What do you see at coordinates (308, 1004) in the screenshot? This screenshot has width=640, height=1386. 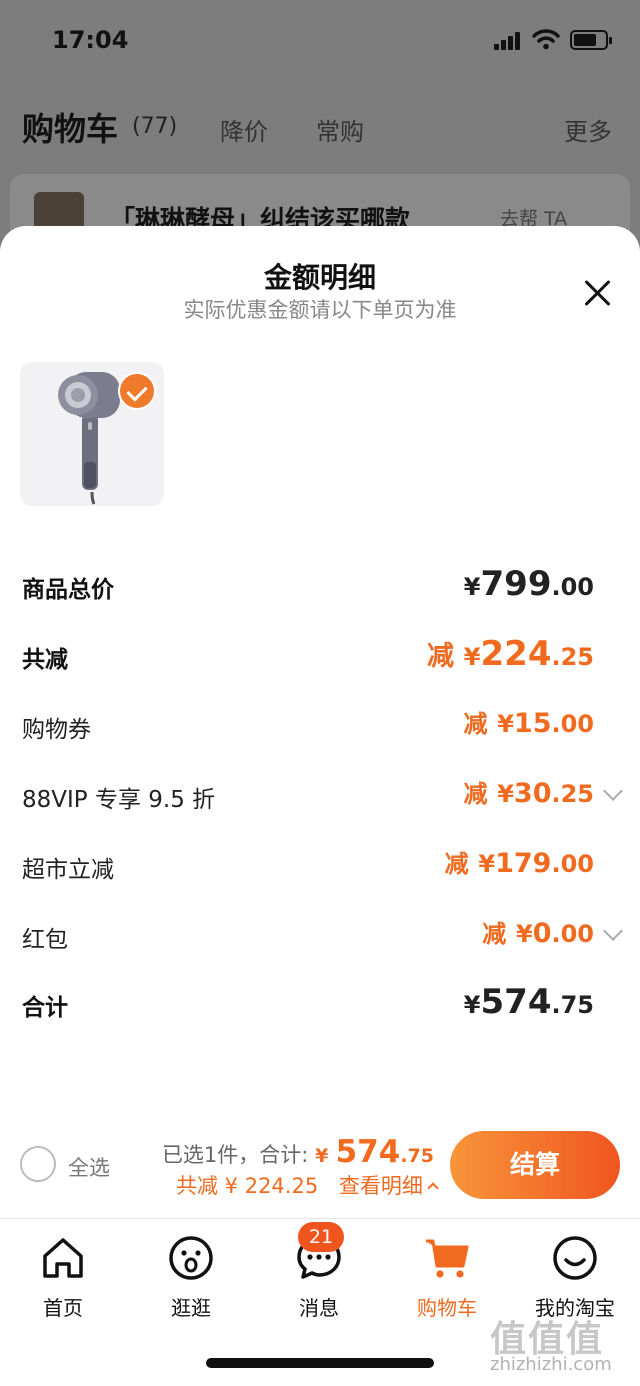 I see `row-total: 合计 ¥574.75` at bounding box center [308, 1004].